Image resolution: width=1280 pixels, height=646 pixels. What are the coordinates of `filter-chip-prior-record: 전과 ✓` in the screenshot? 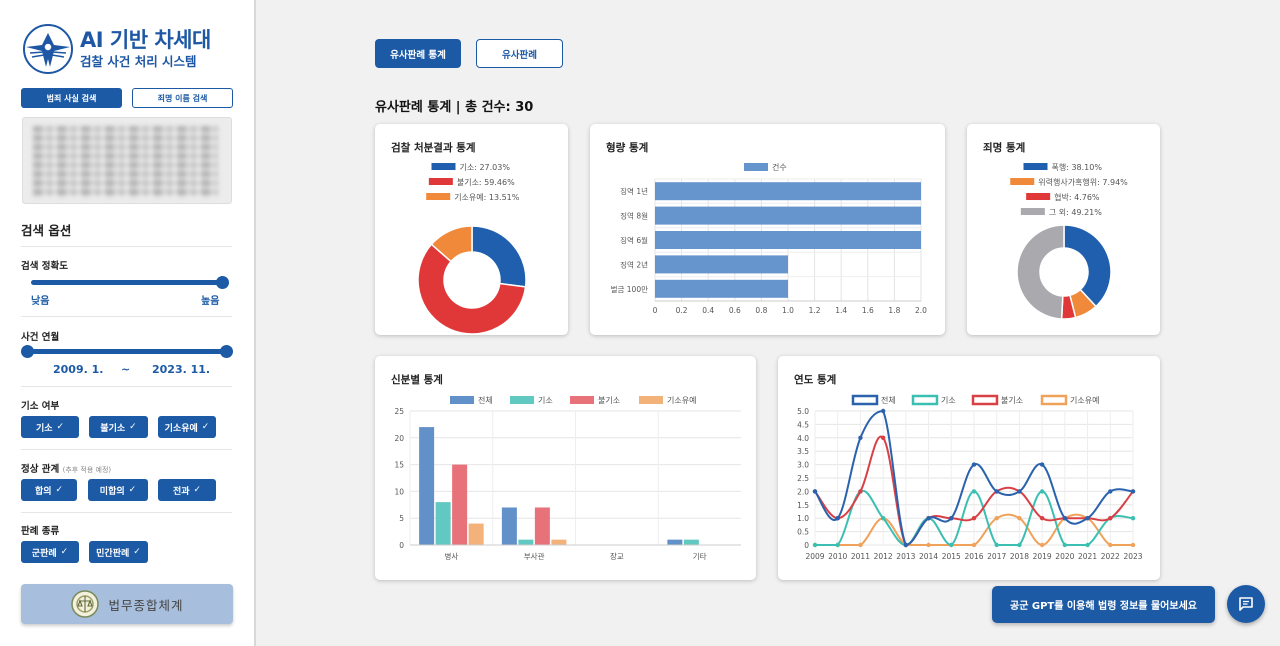 It's located at (187, 490).